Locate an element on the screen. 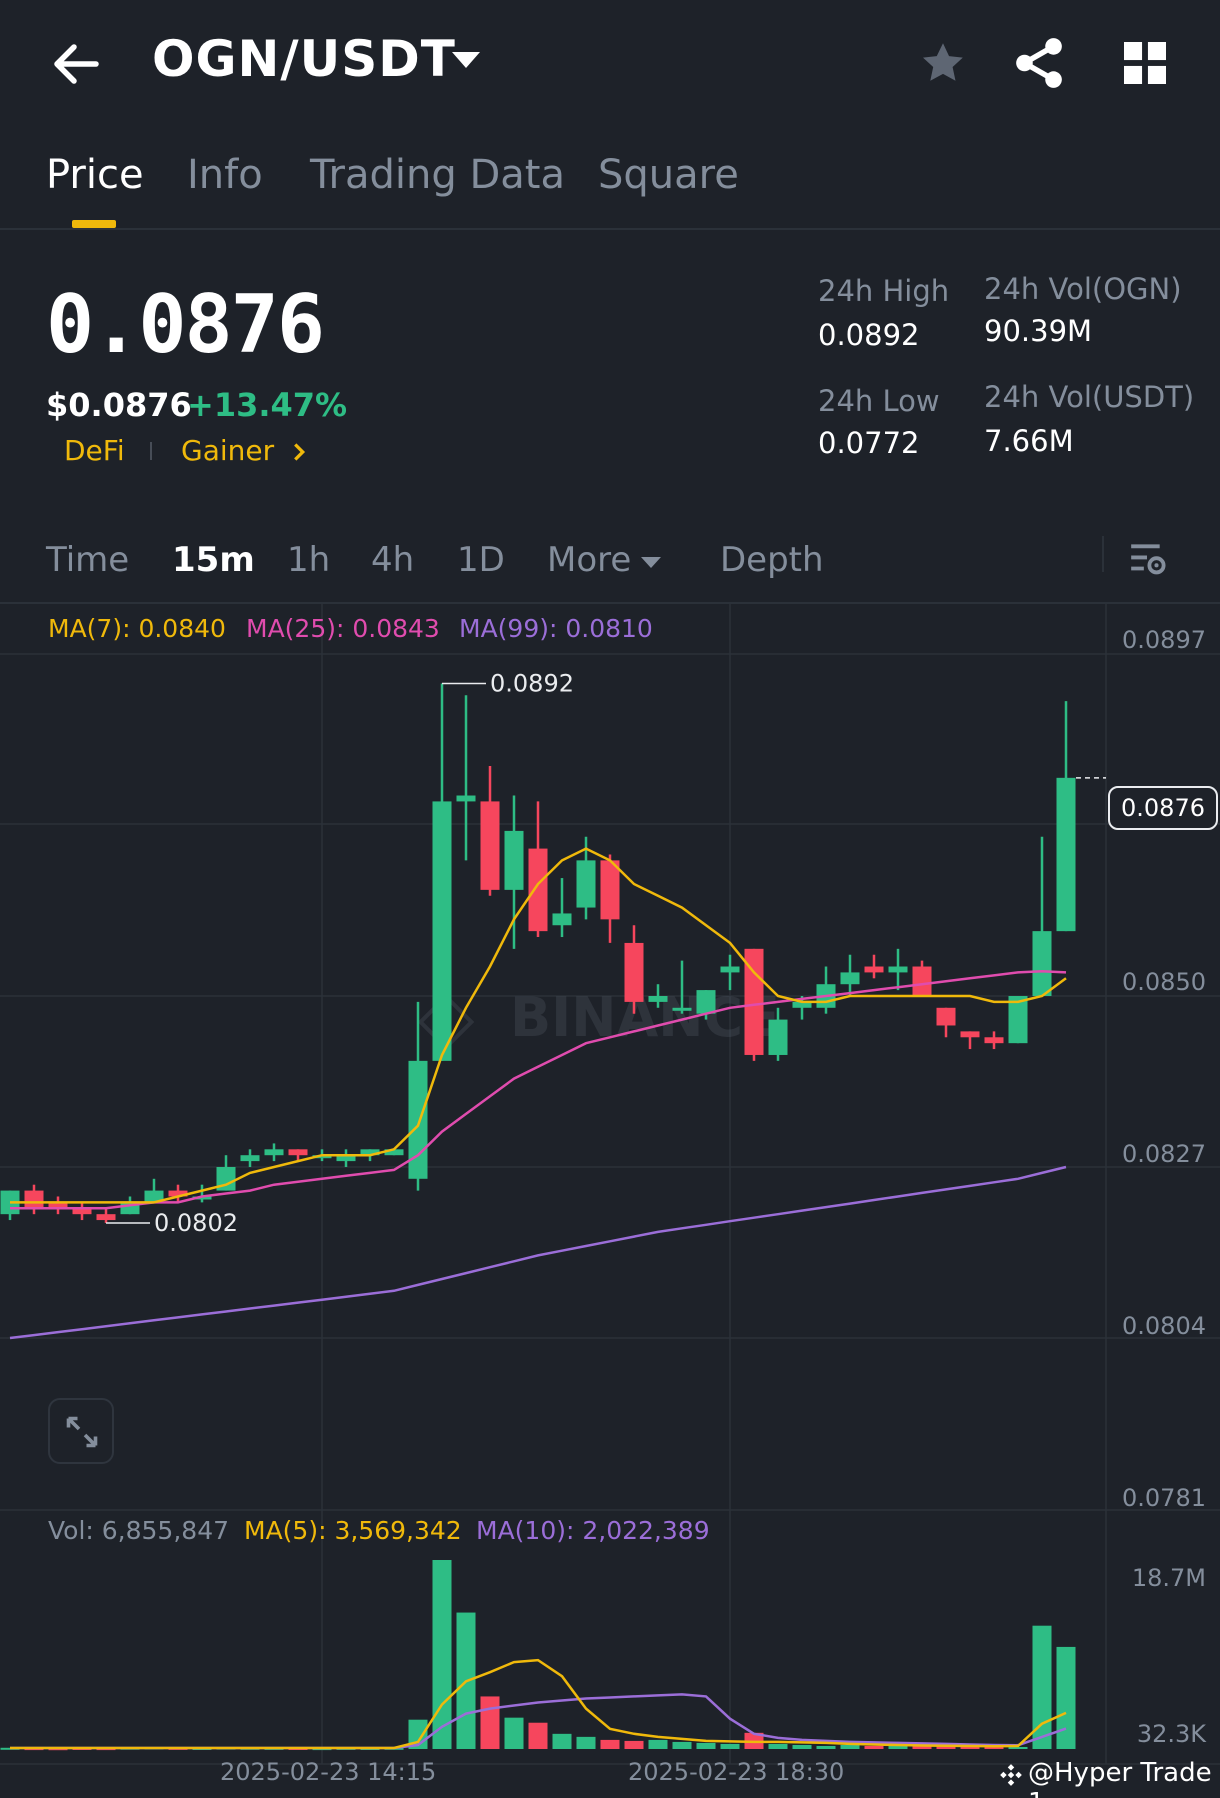  usd-price: $0.0876 is located at coordinates (119, 405).